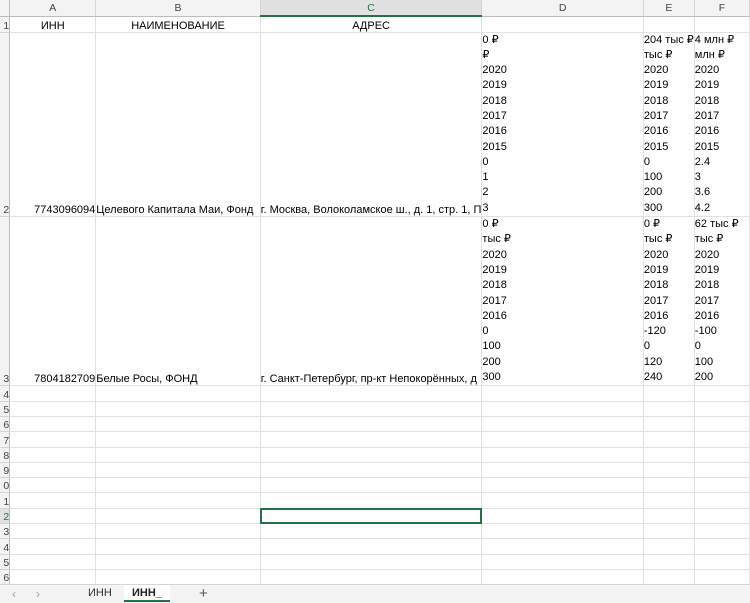  Describe the element at coordinates (722, 8) in the screenshot. I see `column-header-f: F` at that location.